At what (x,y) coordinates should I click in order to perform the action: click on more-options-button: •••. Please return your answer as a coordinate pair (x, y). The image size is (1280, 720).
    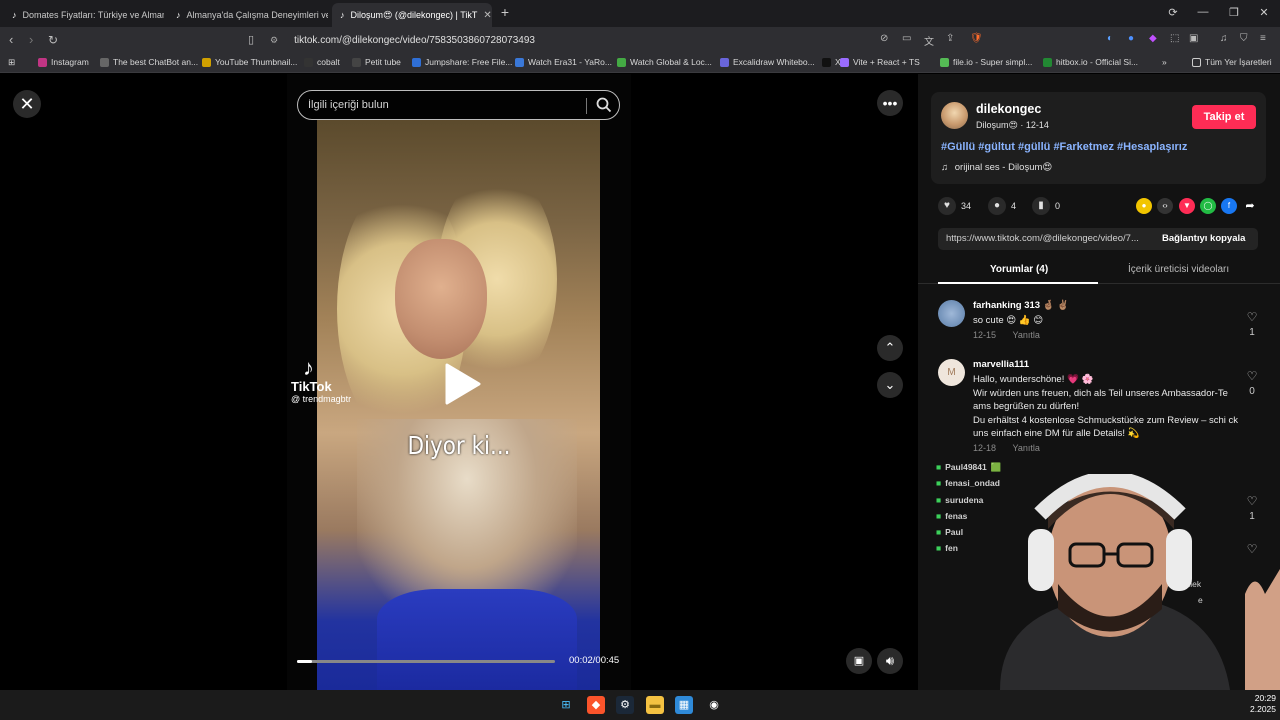
    Looking at the image, I should click on (890, 103).